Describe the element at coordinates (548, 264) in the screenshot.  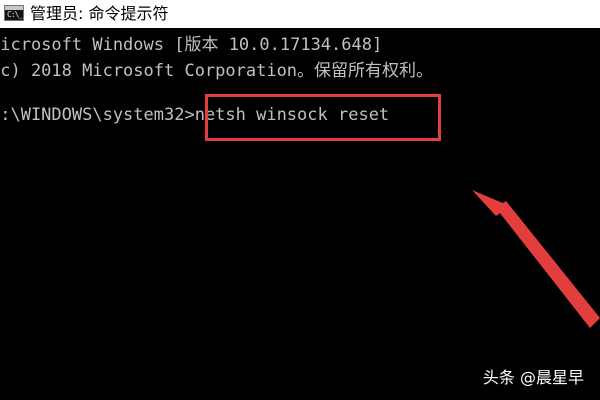
I see `arrow-shaft` at that location.